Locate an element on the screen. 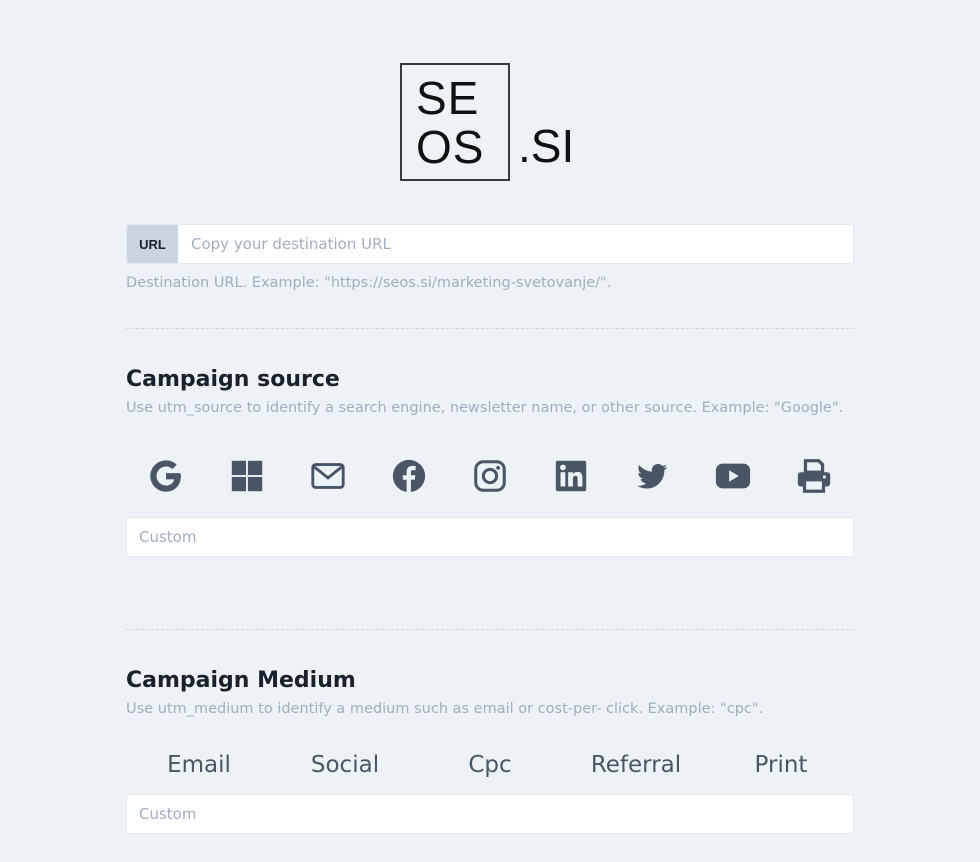 The height and width of the screenshot is (862, 980). medium-option-print: Print is located at coordinates (781, 765).